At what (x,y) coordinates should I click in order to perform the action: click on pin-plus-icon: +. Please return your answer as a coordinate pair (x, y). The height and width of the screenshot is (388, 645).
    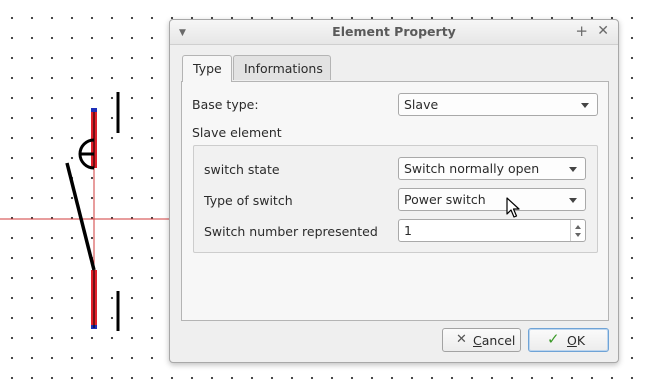
    Looking at the image, I should click on (581, 31).